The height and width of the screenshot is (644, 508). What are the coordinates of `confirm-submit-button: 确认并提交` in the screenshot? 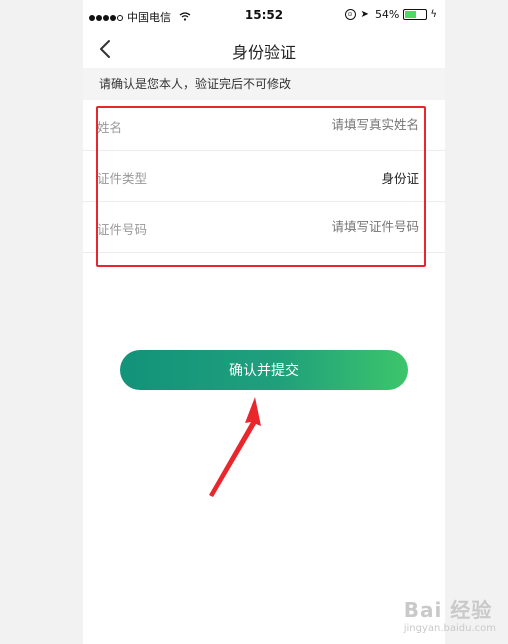 It's located at (264, 370).